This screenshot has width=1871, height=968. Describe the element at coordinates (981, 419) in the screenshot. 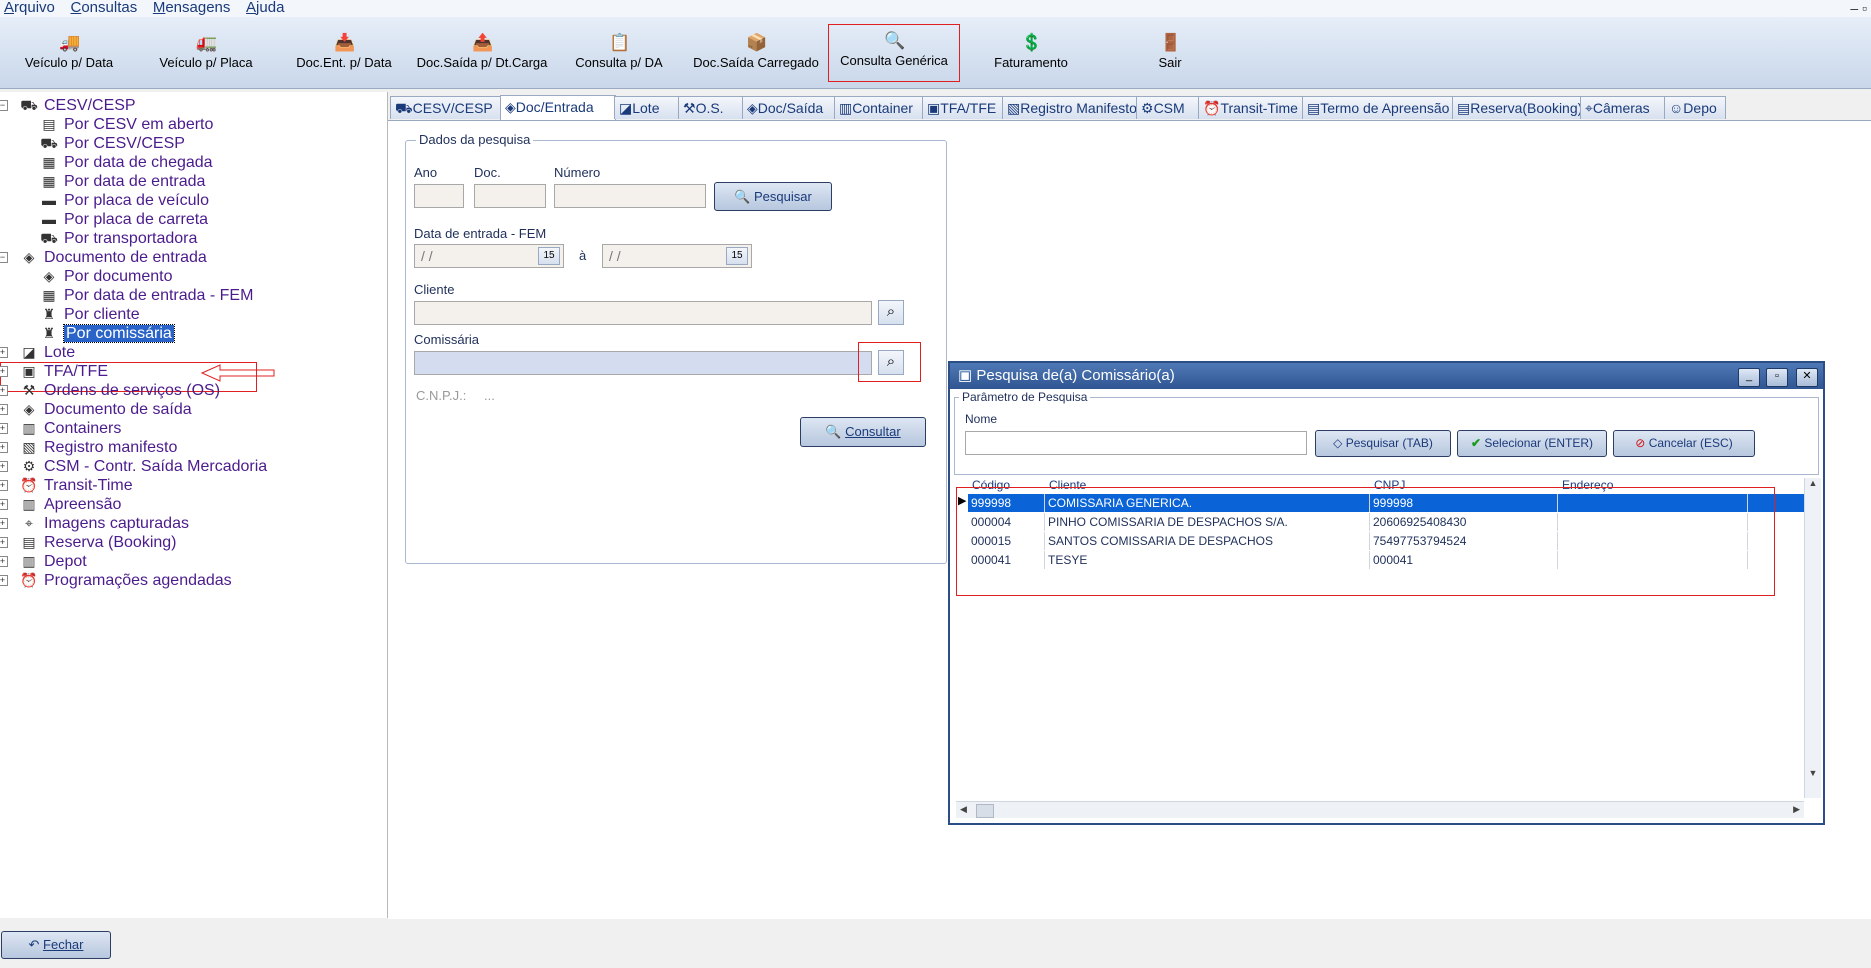

I see `nome-label: Nome` at that location.